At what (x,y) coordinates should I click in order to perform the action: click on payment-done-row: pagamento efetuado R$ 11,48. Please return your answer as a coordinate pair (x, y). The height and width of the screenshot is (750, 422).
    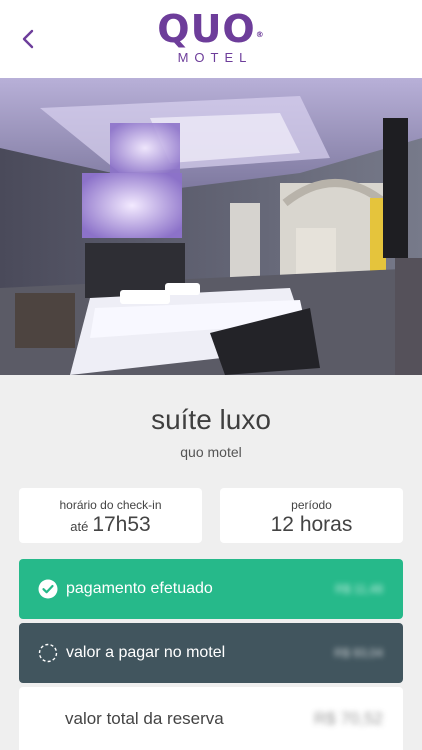
    Looking at the image, I should click on (211, 589).